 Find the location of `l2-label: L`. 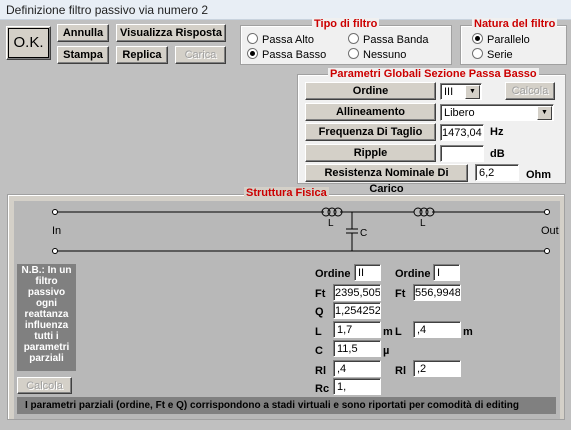

l2-label: L is located at coordinates (423, 223).